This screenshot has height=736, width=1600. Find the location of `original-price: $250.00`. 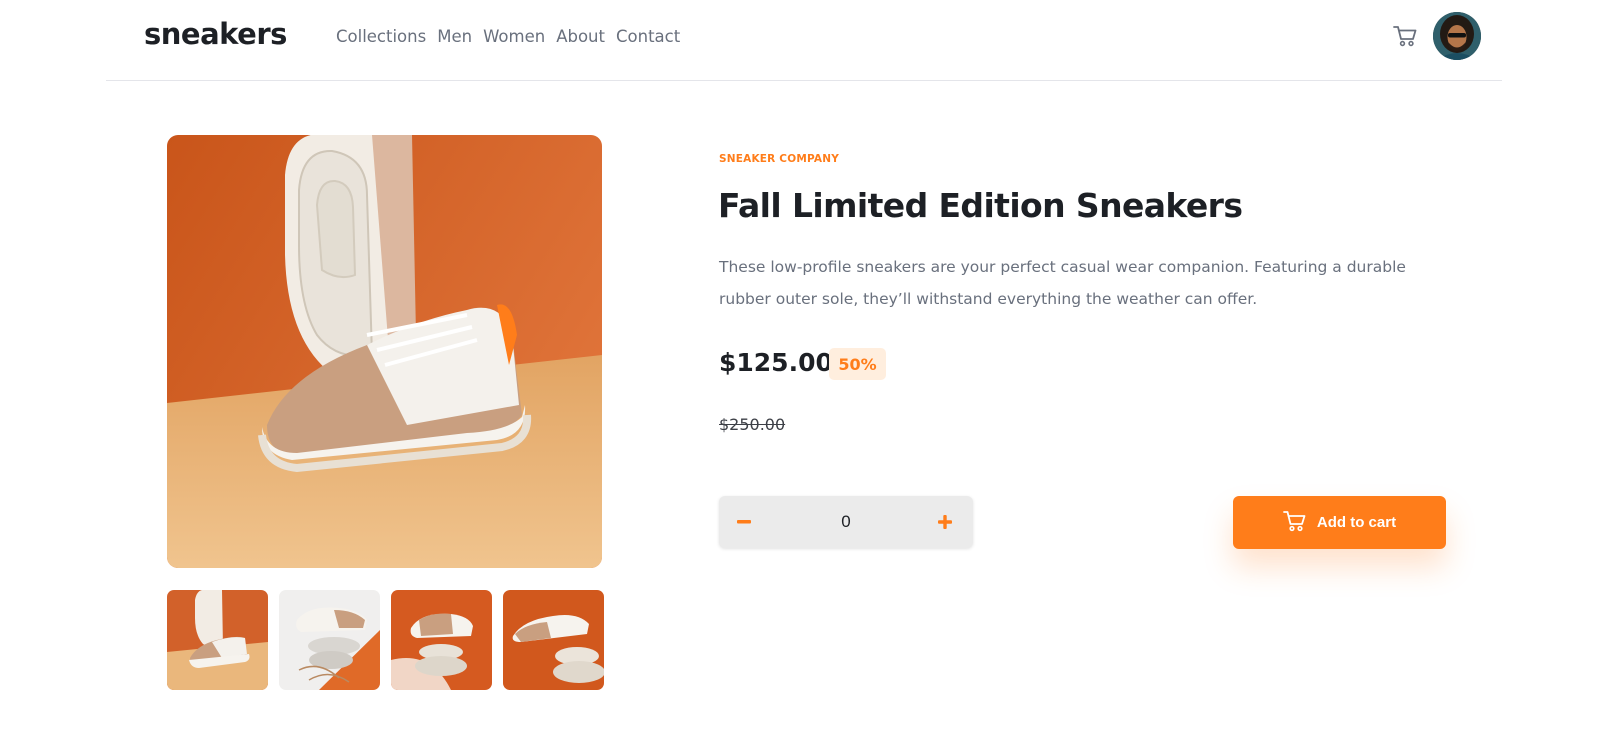

original-price: $250.00 is located at coordinates (752, 424).